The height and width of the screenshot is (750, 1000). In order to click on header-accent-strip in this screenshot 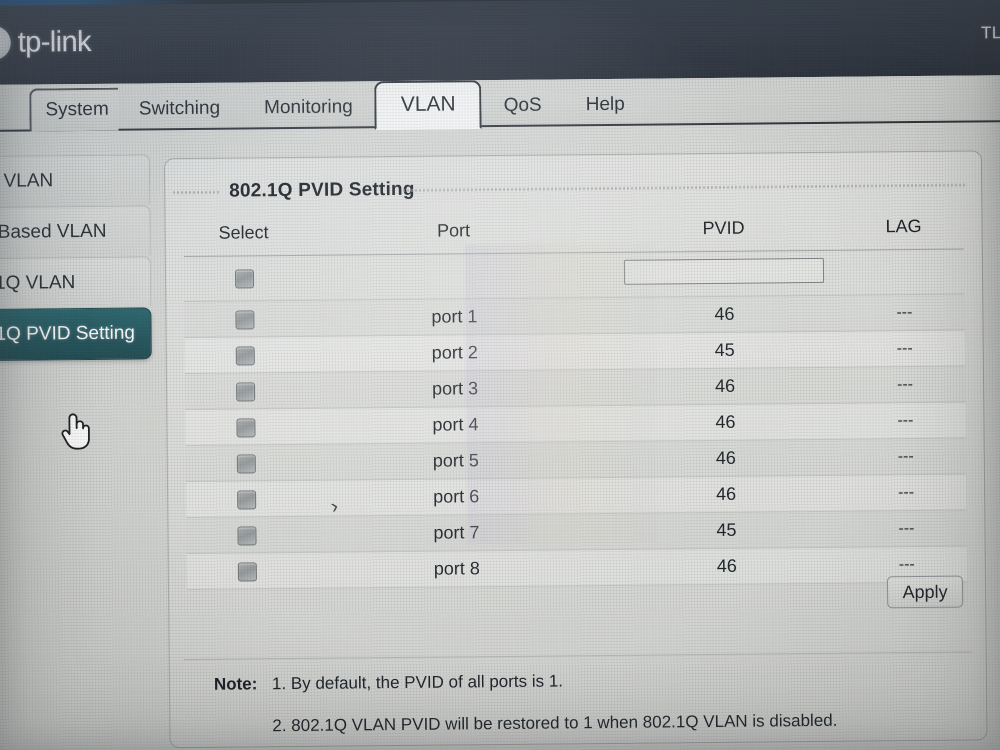, I will do `click(500, 3)`.